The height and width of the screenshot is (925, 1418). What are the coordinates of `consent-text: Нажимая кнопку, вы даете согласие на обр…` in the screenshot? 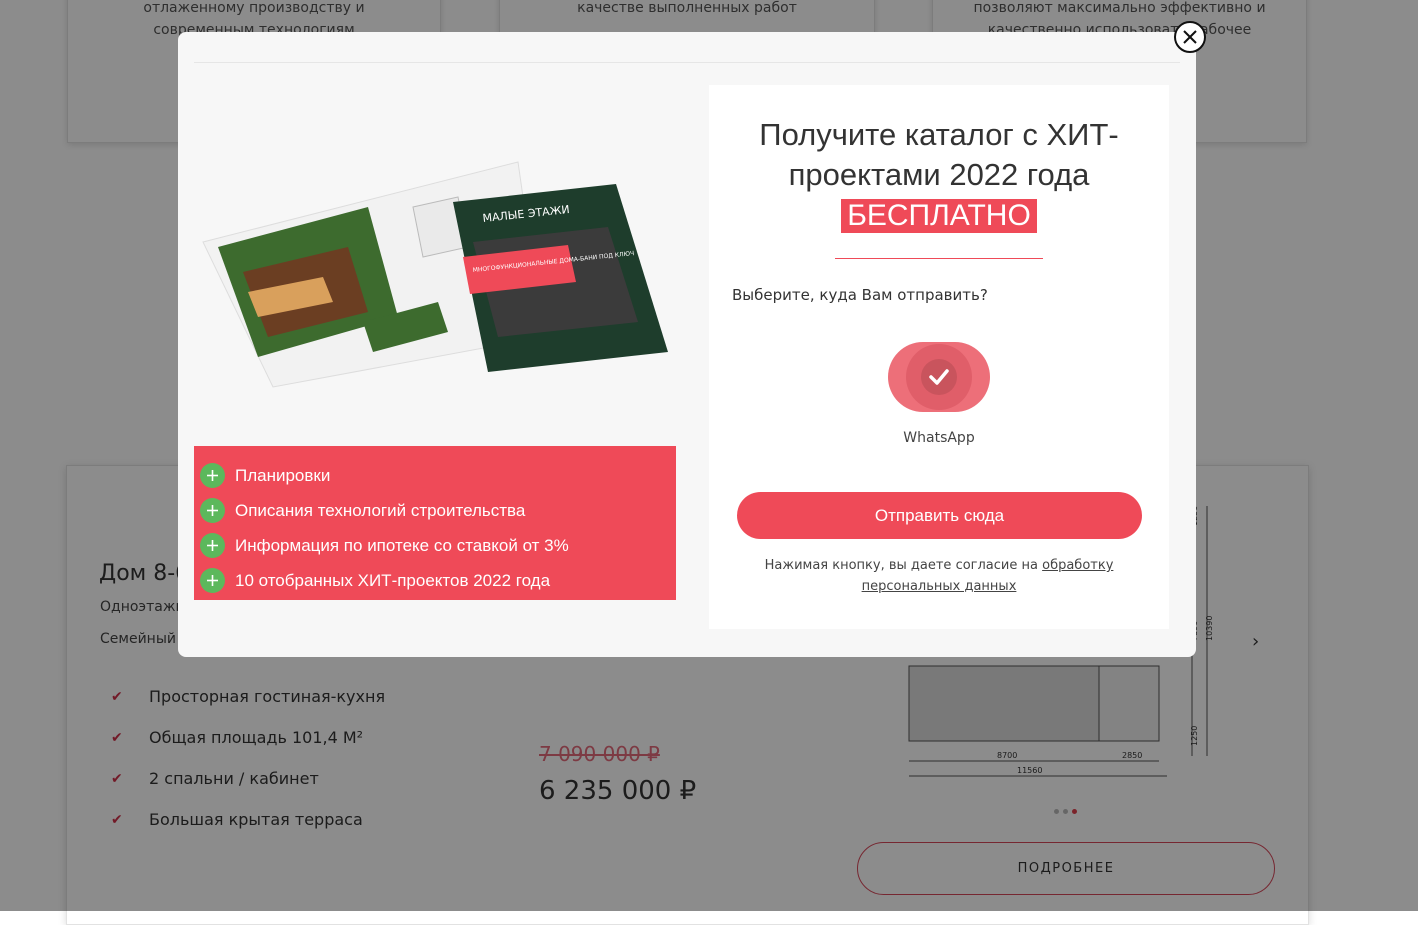 It's located at (939, 576).